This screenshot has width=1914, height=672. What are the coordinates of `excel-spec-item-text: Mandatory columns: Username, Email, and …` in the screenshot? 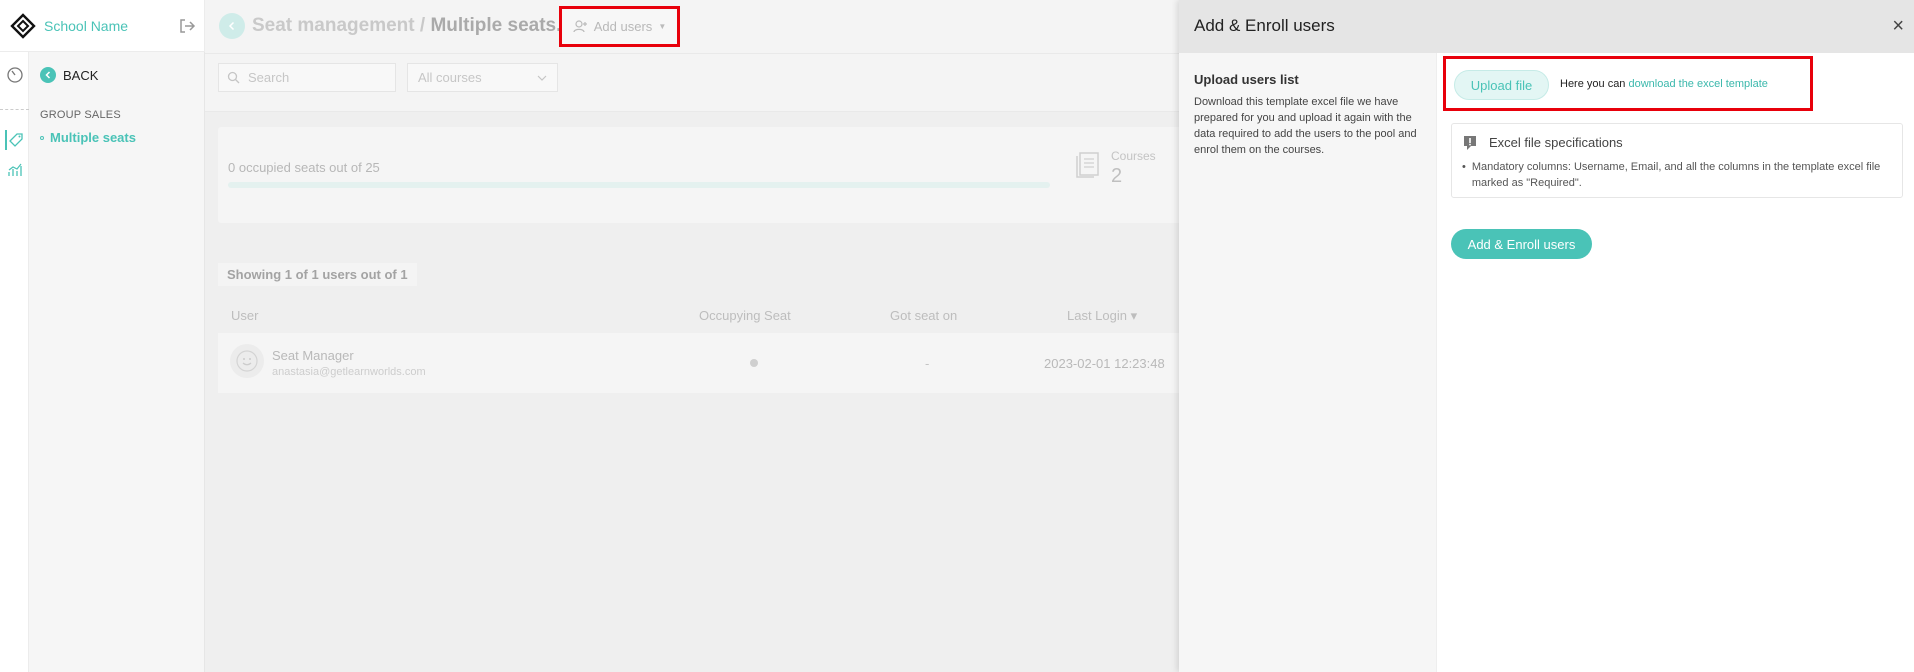 It's located at (1676, 175).